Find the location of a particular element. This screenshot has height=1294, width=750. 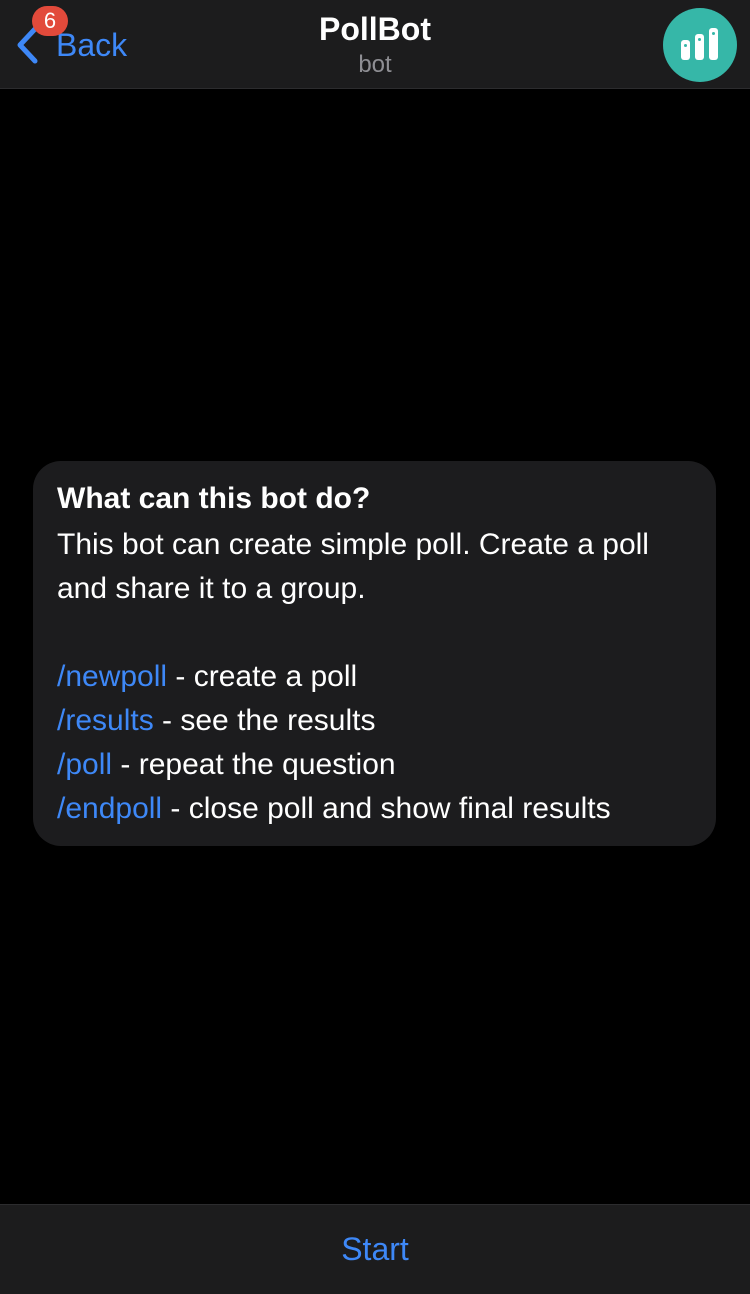

command-row: /poll - repeat the question is located at coordinates (374, 765).